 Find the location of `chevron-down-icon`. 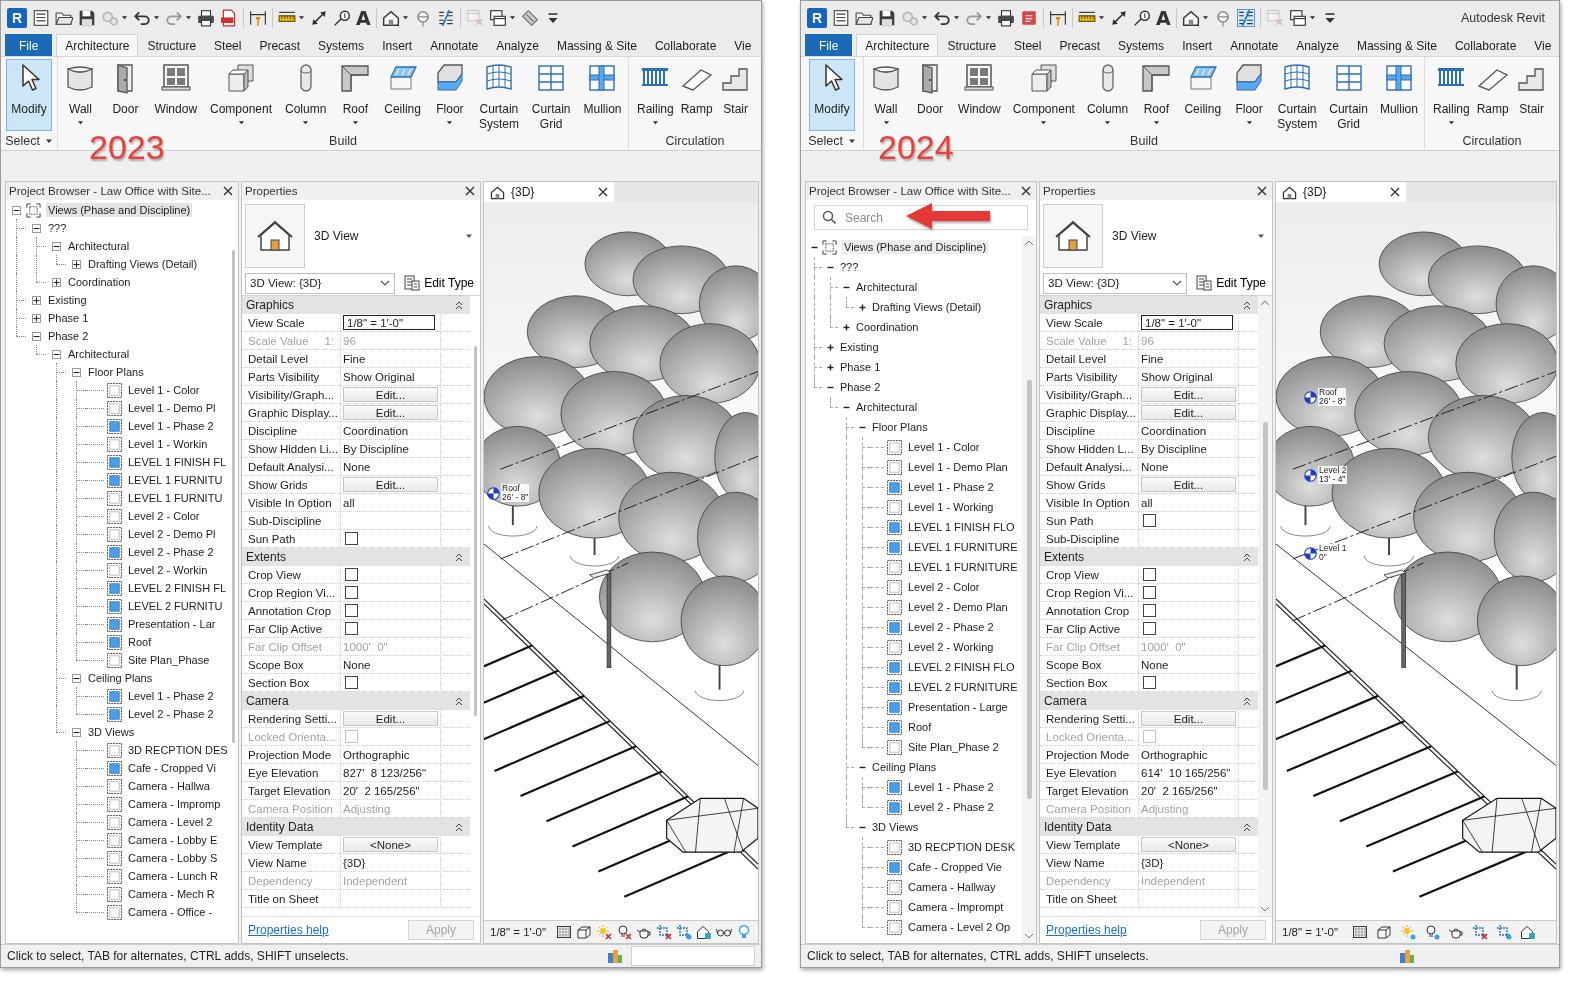

chevron-down-icon is located at coordinates (1177, 283).